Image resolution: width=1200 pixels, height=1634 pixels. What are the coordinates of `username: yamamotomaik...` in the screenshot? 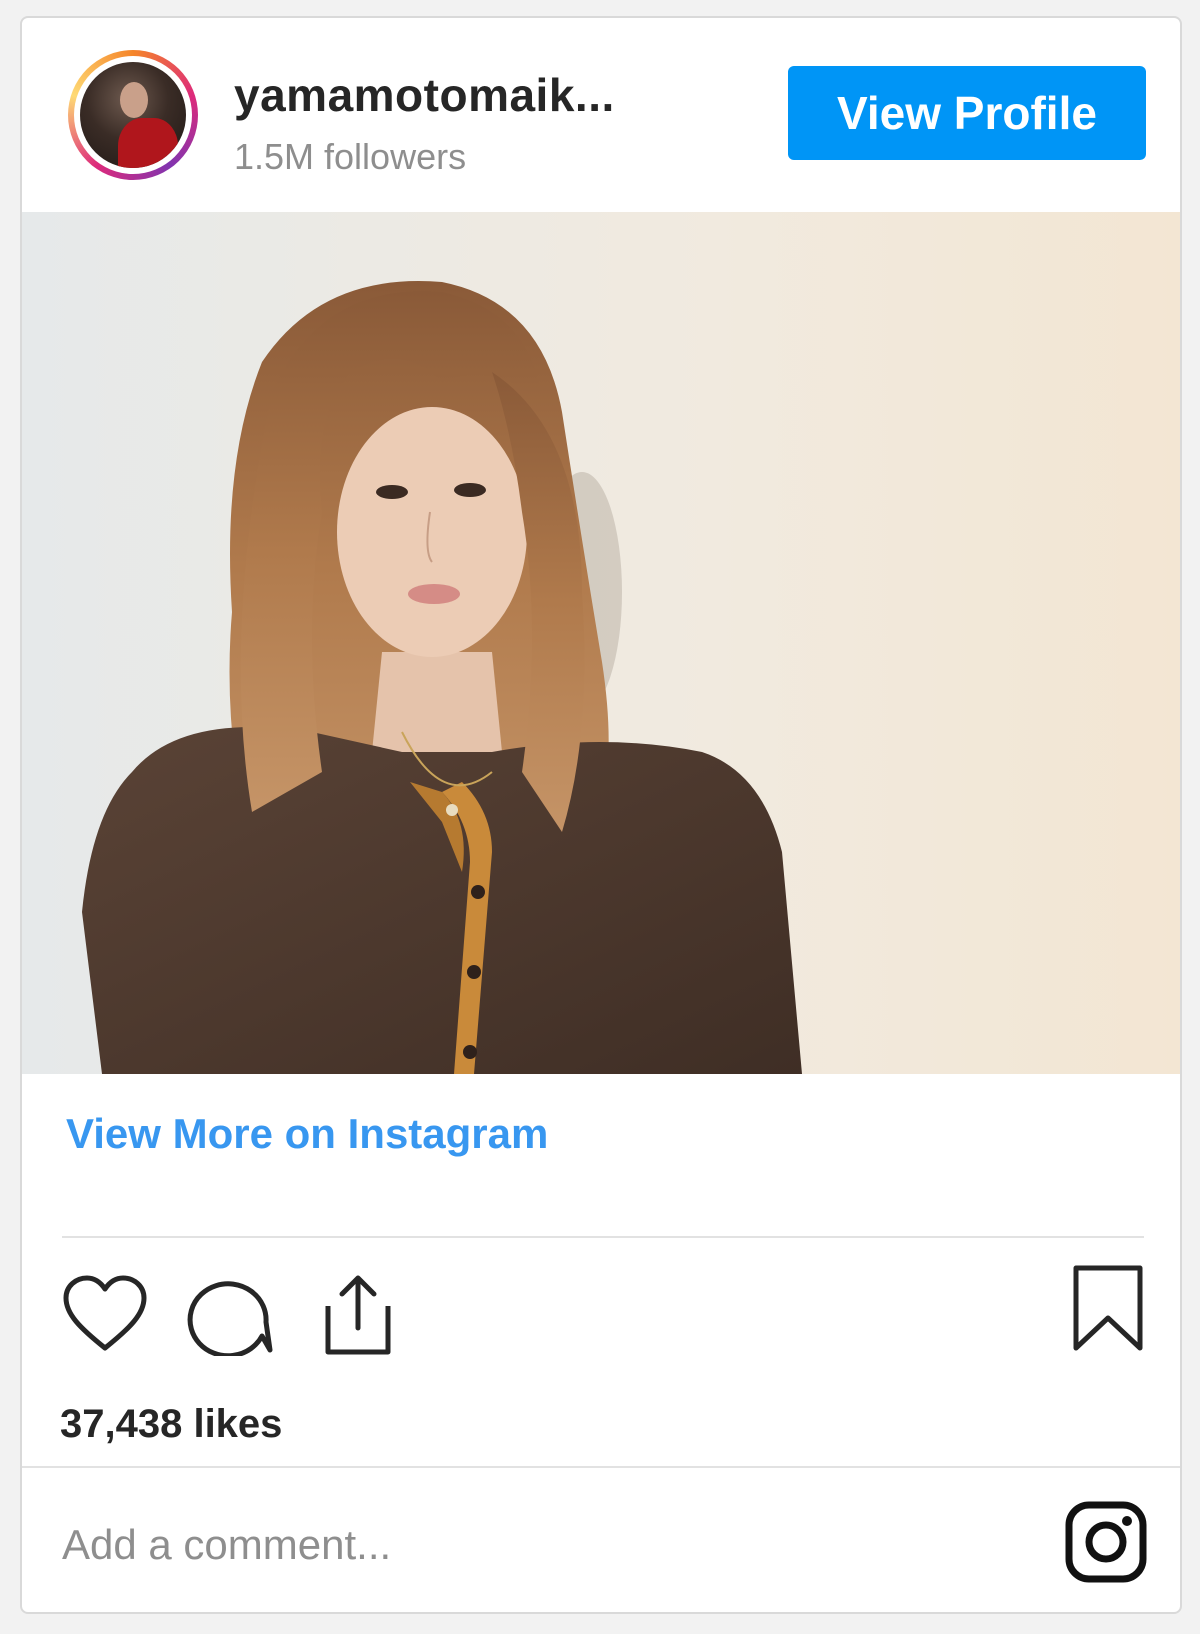 It's located at (424, 95).